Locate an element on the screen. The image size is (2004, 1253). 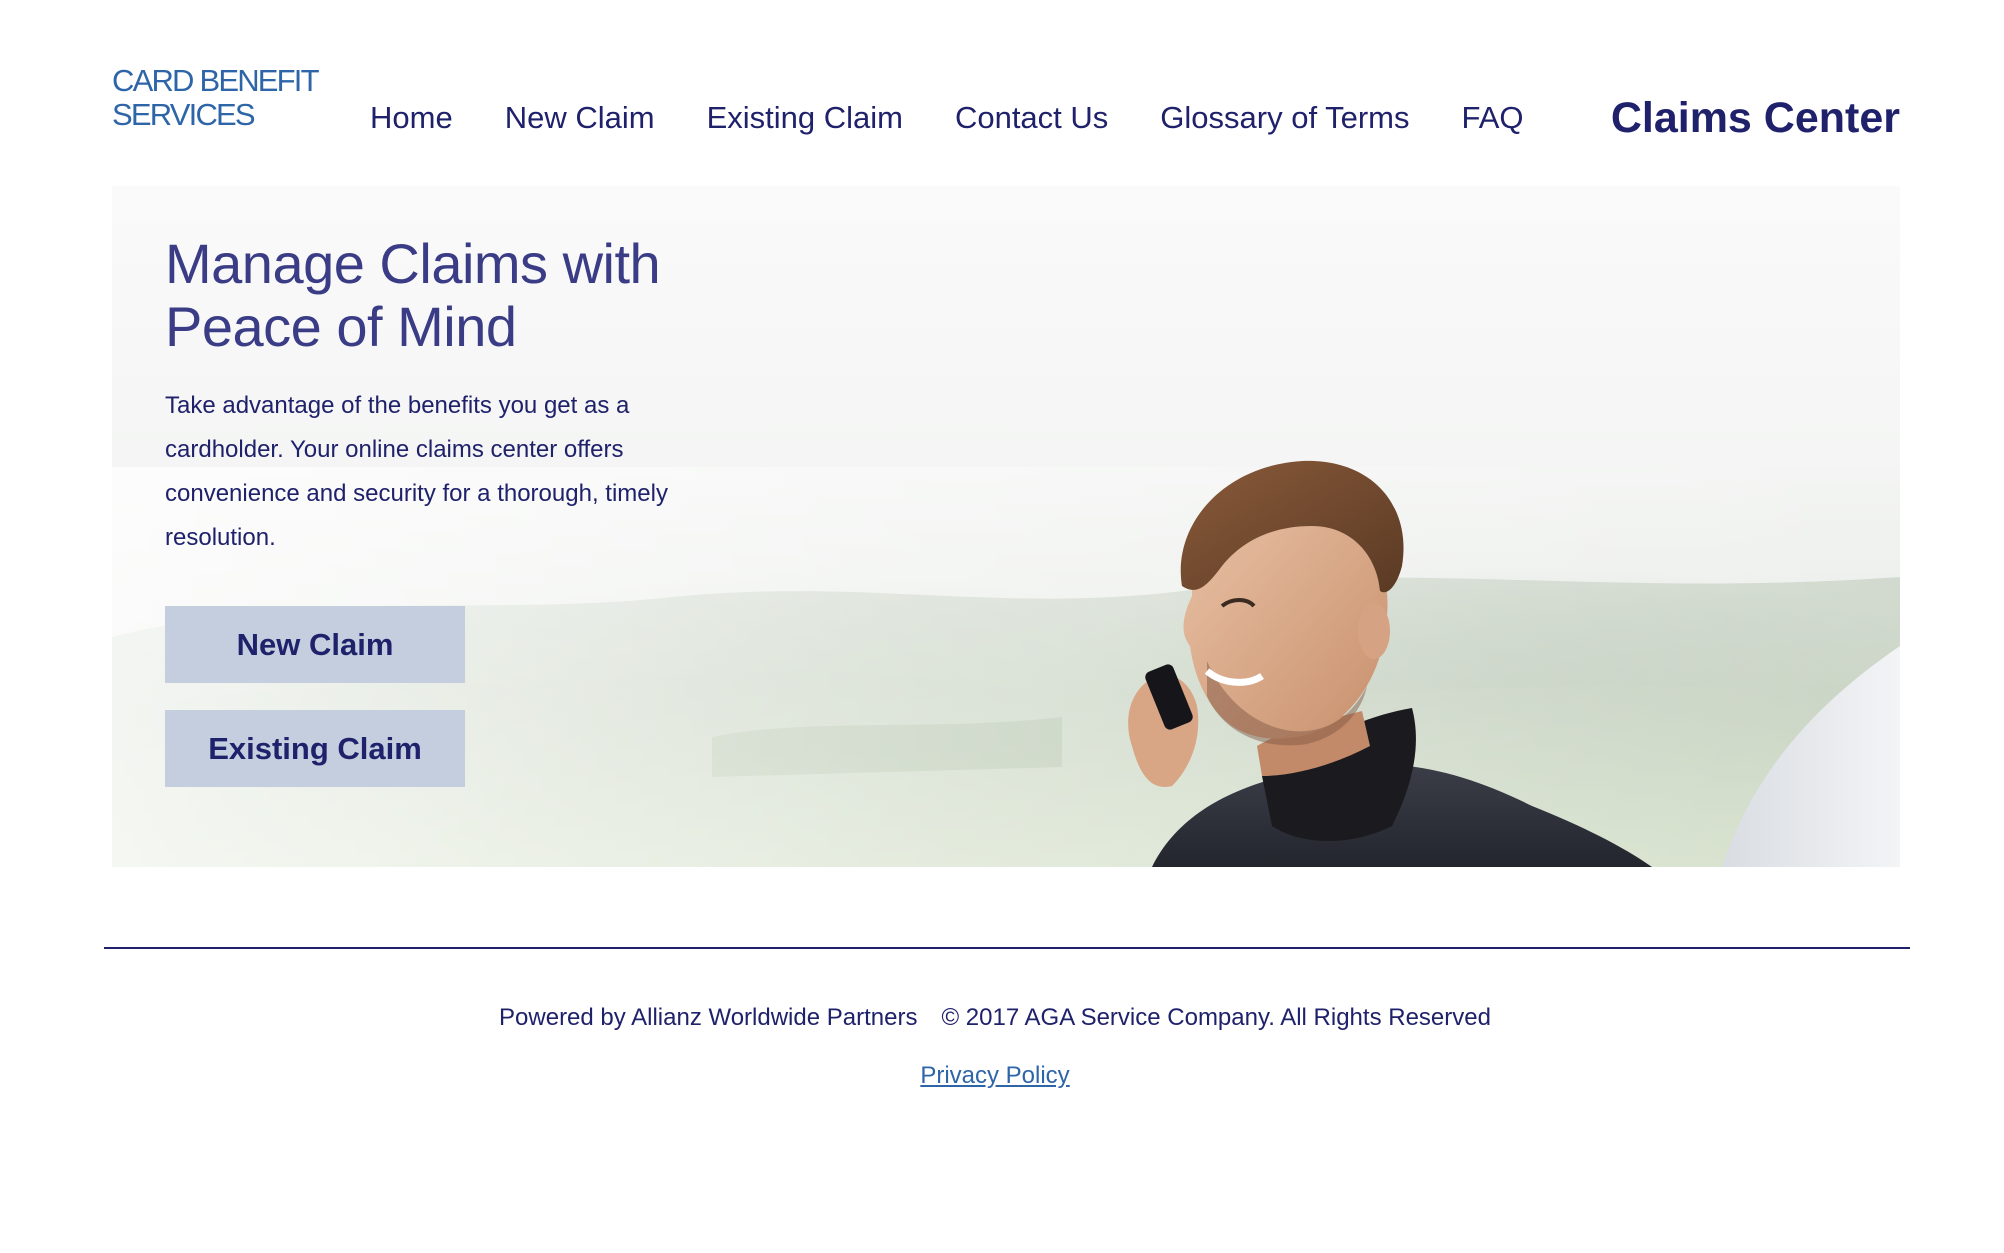
logo-line1: CARD BENEFIT is located at coordinates (216, 80).